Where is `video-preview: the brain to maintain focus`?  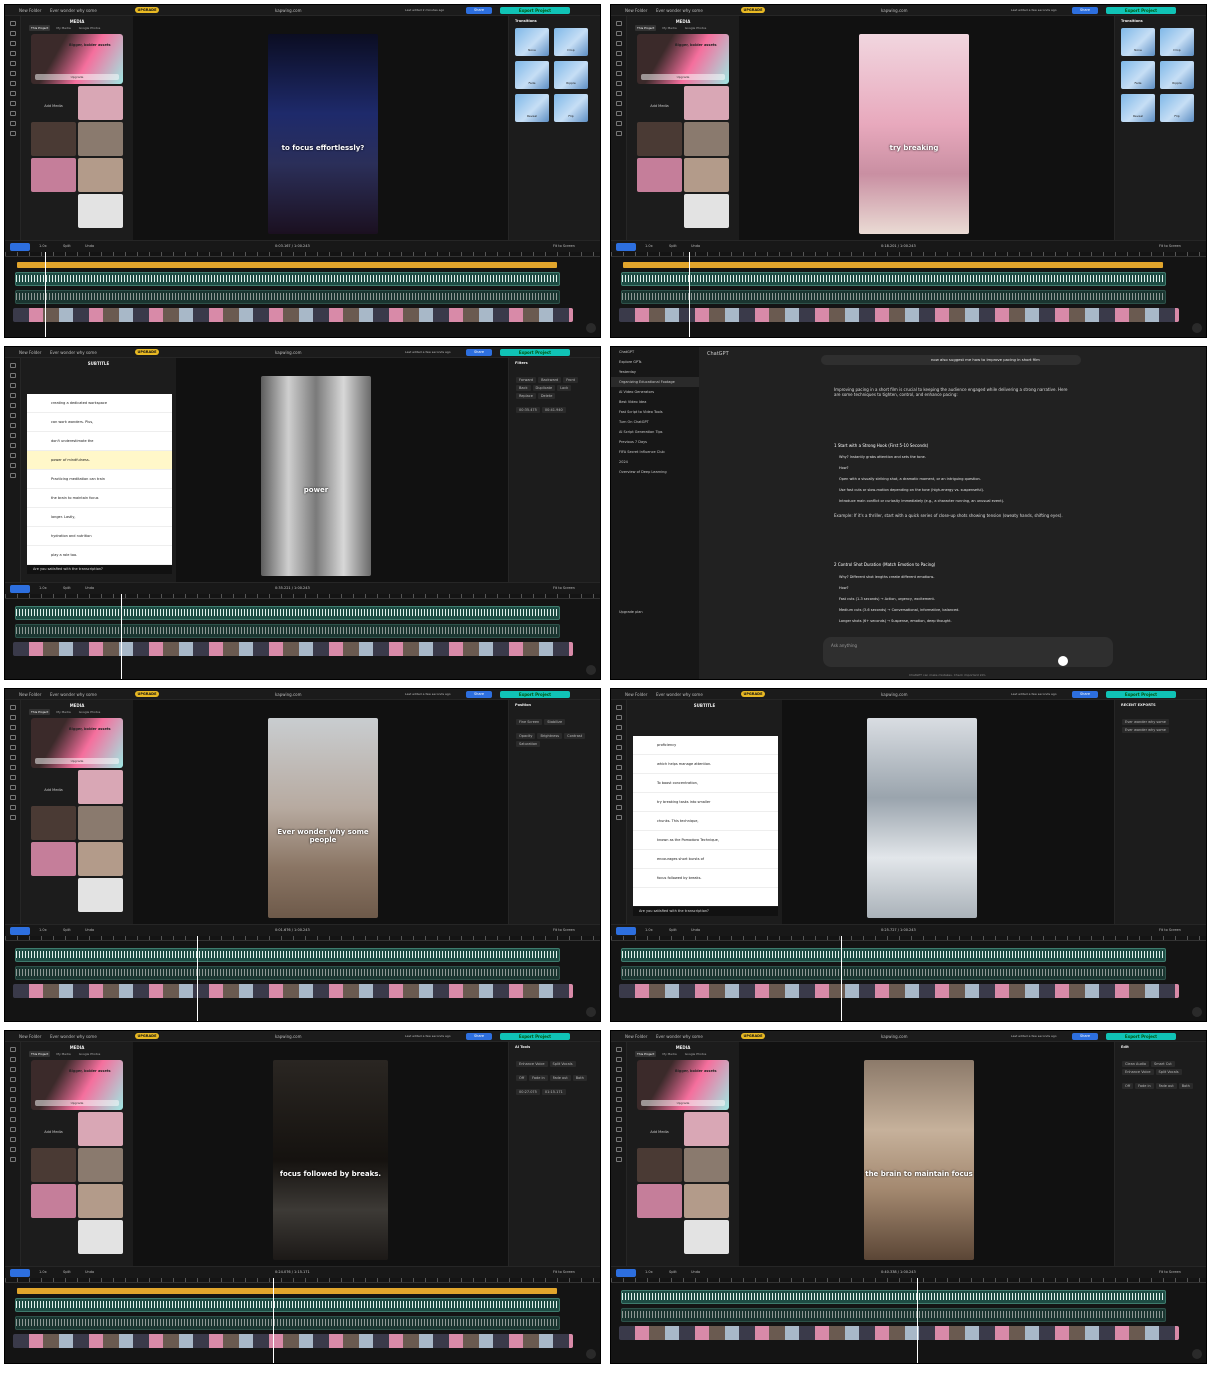
video-preview: the brain to maintain focus is located at coordinates (919, 1160).